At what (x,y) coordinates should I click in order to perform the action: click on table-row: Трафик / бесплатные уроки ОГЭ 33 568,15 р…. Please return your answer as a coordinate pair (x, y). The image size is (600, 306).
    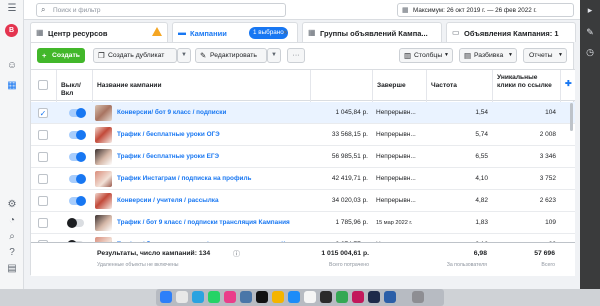
    Looking at the image, I should click on (303, 135).